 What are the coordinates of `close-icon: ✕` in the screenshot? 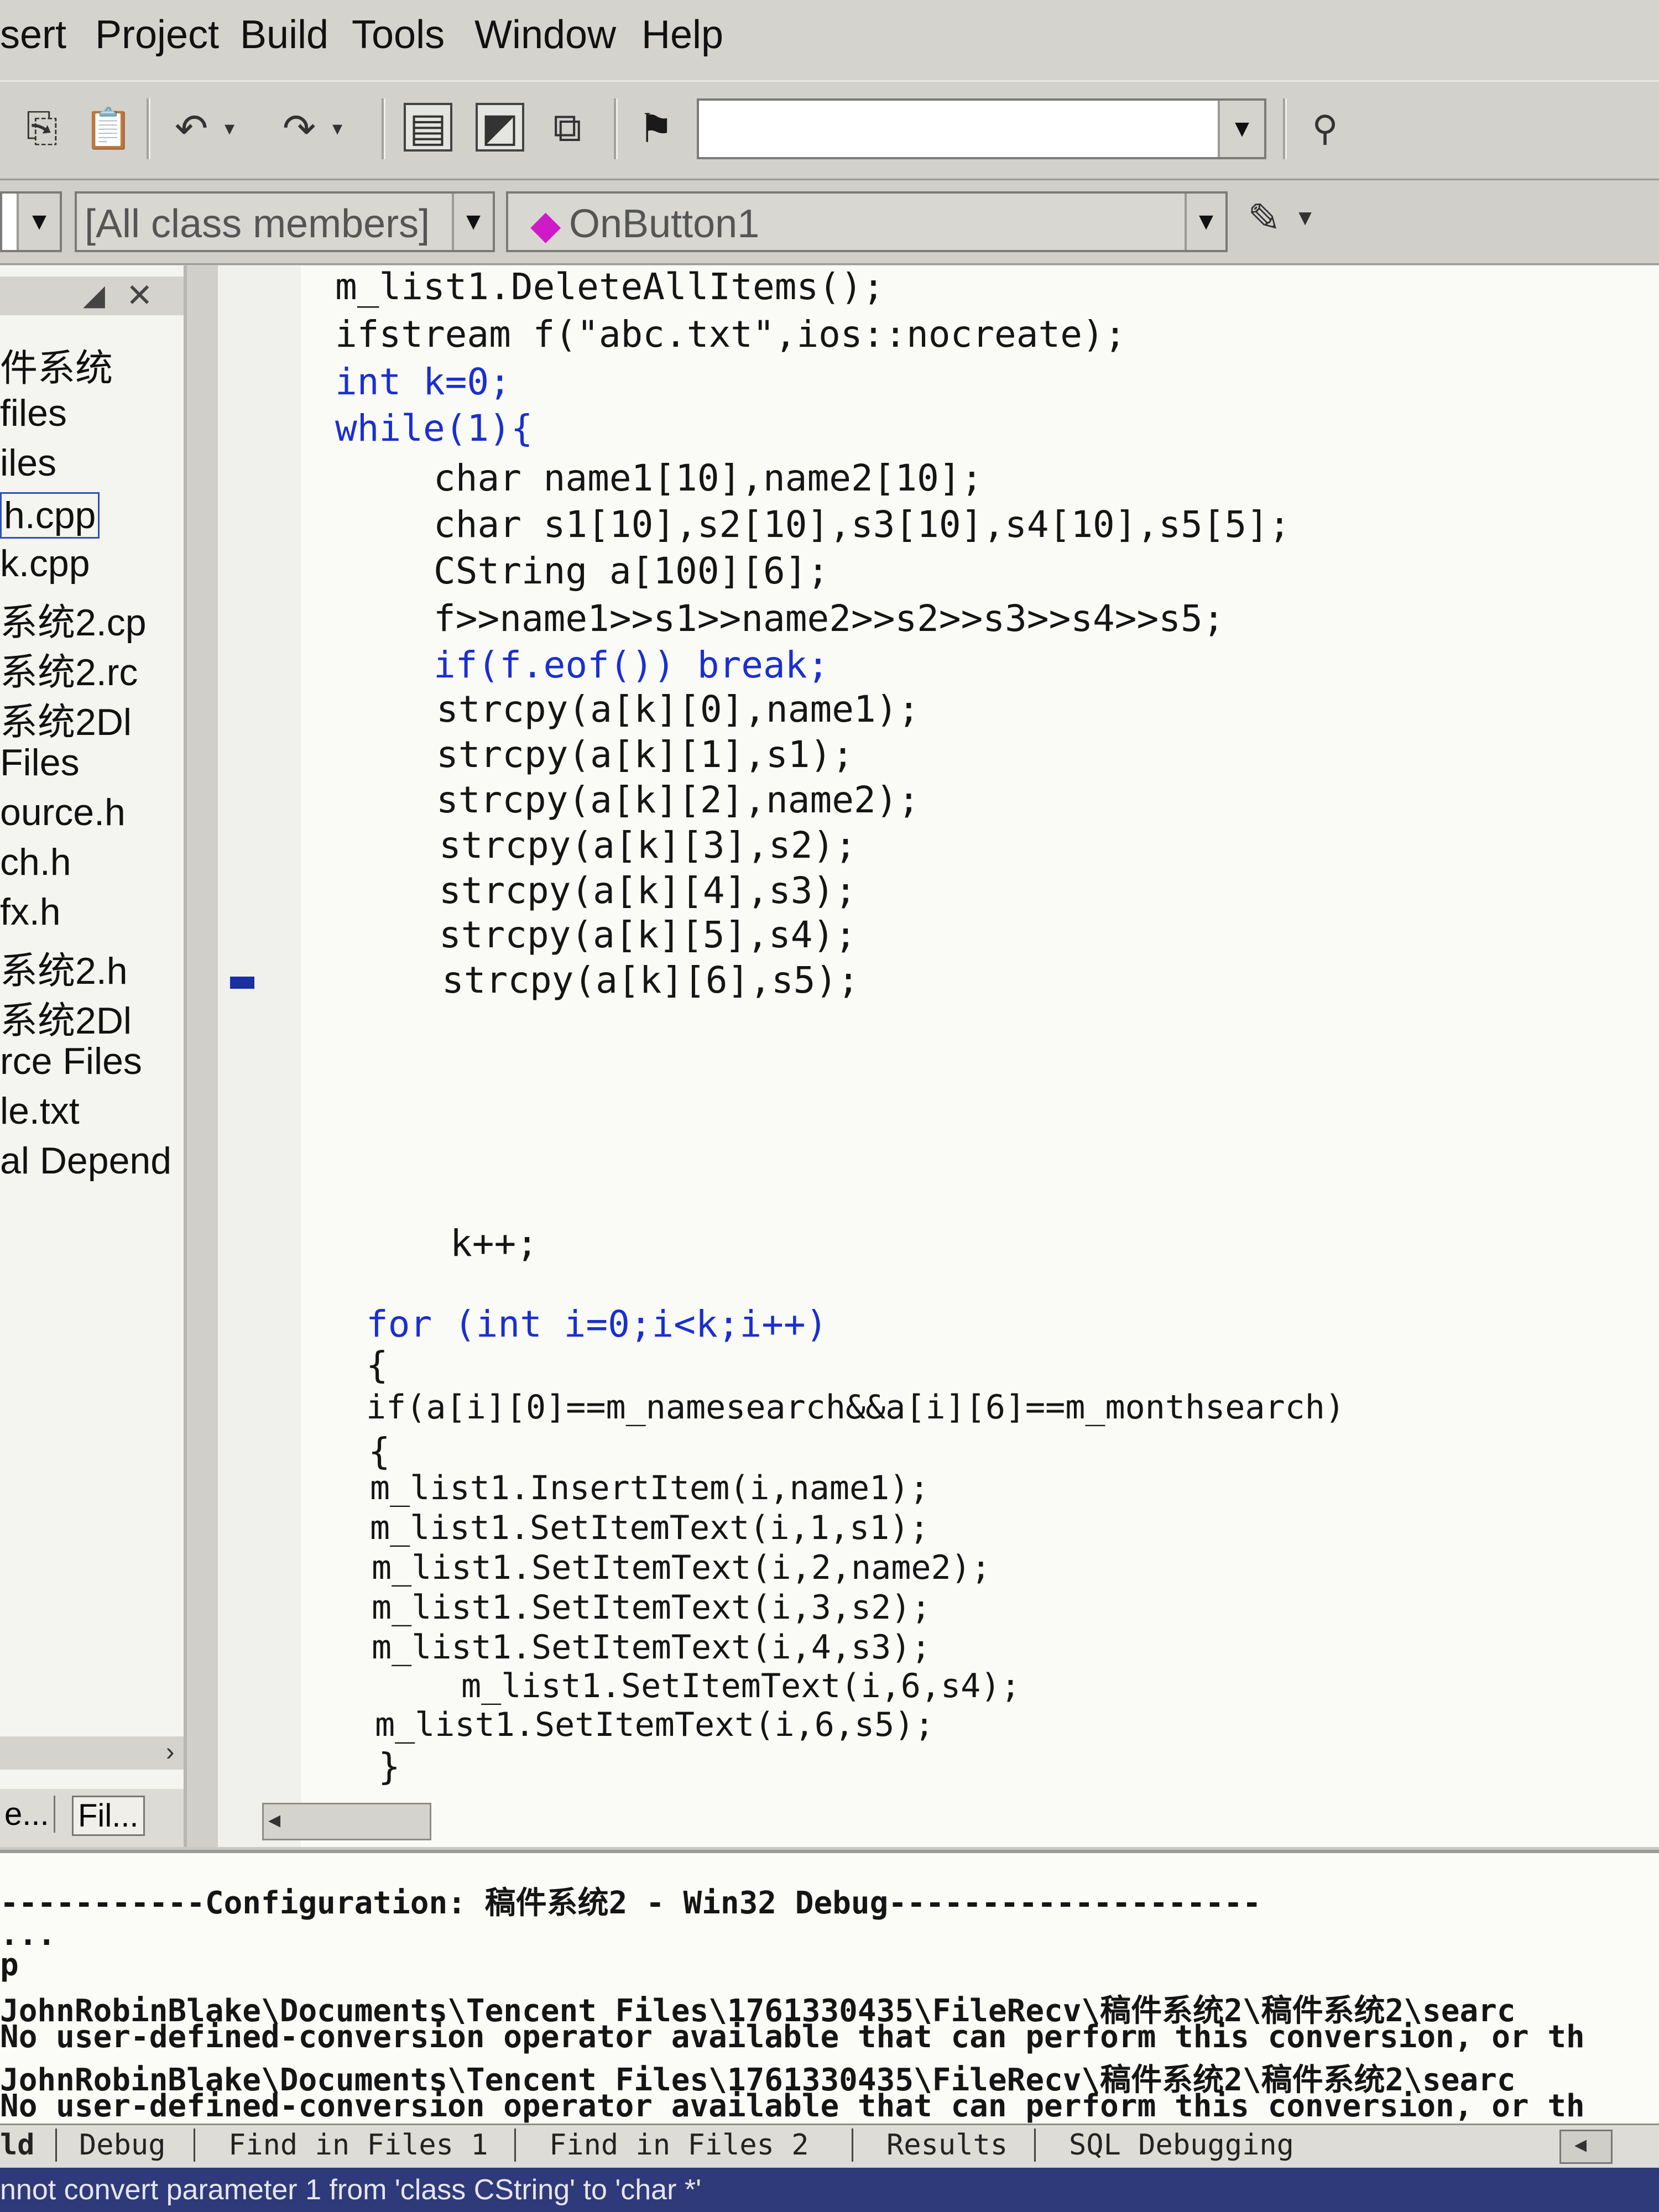 It's located at (140, 295).